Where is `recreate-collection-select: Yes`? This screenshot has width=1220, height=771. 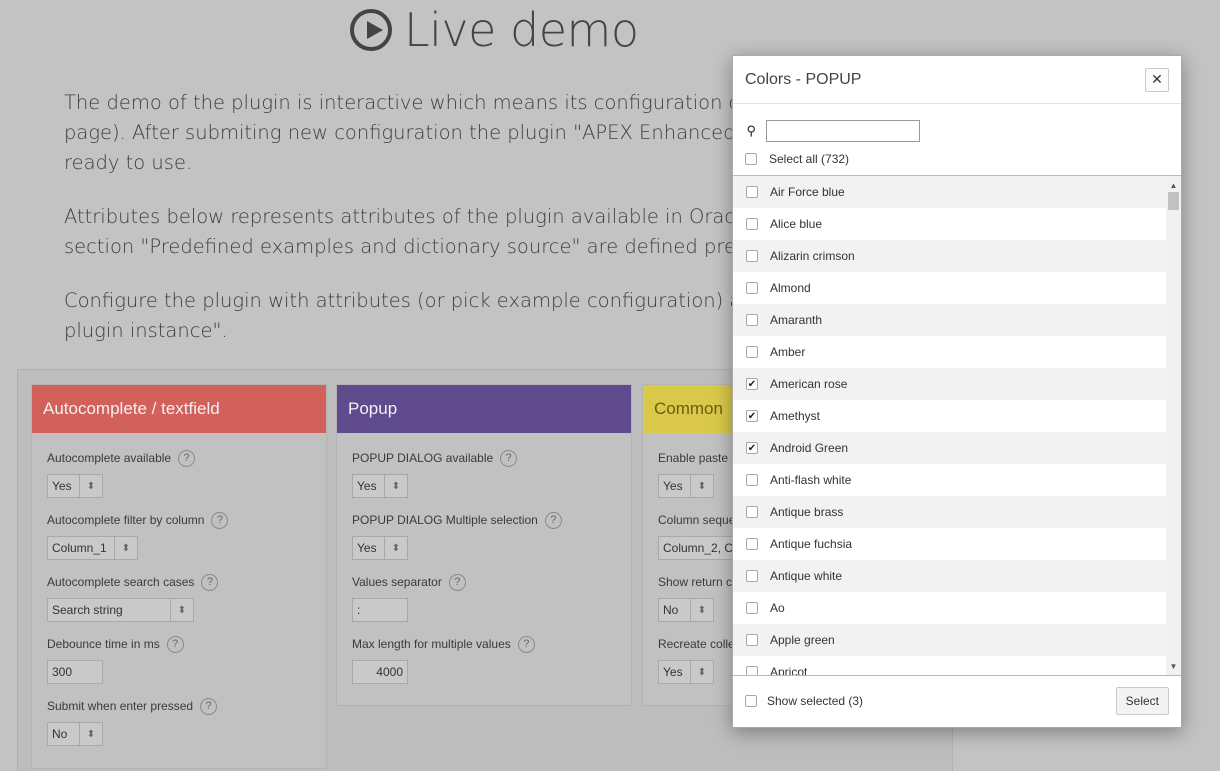
recreate-collection-select: Yes is located at coordinates (686, 672).